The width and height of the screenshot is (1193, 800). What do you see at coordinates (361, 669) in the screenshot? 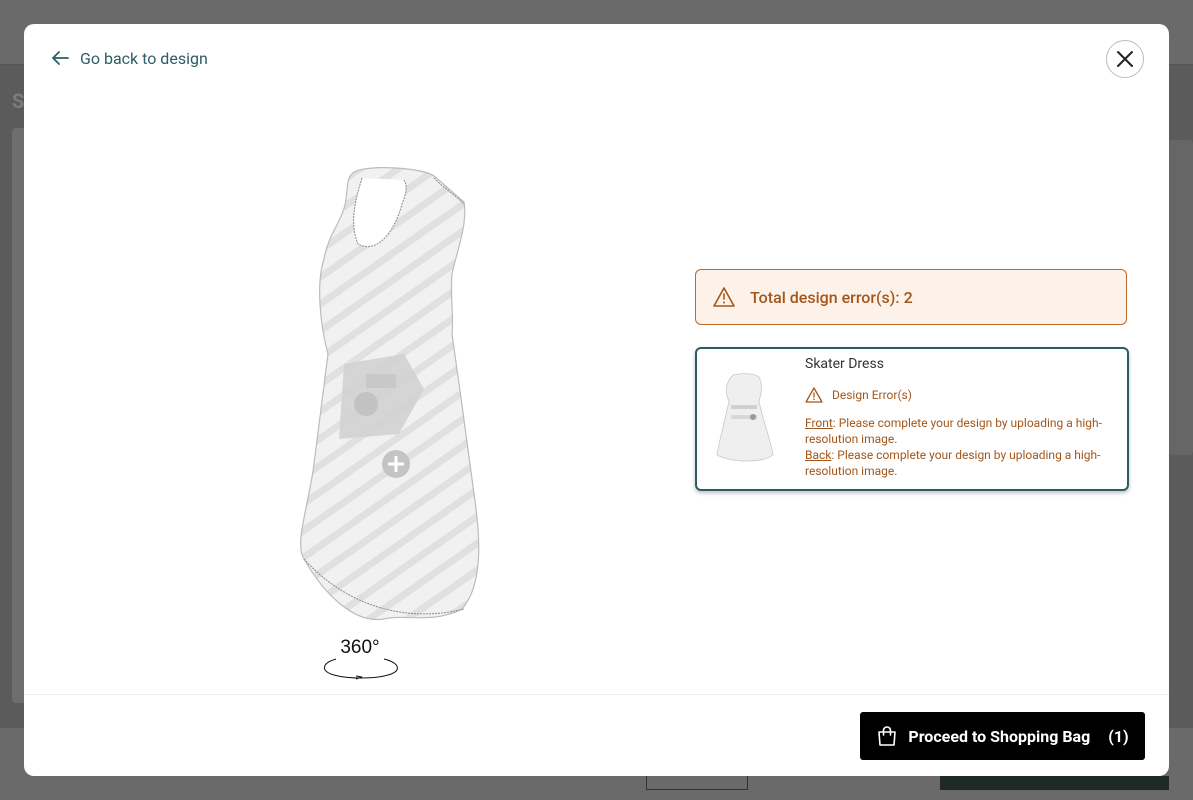
I see `rotate-360-icon` at bounding box center [361, 669].